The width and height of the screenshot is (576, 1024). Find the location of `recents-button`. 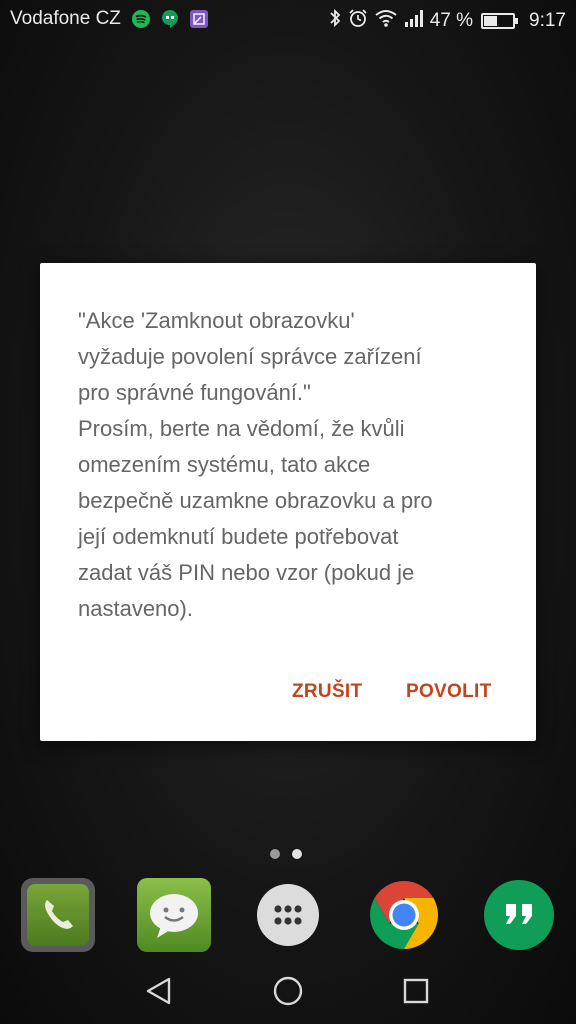

recents-button is located at coordinates (416, 991).